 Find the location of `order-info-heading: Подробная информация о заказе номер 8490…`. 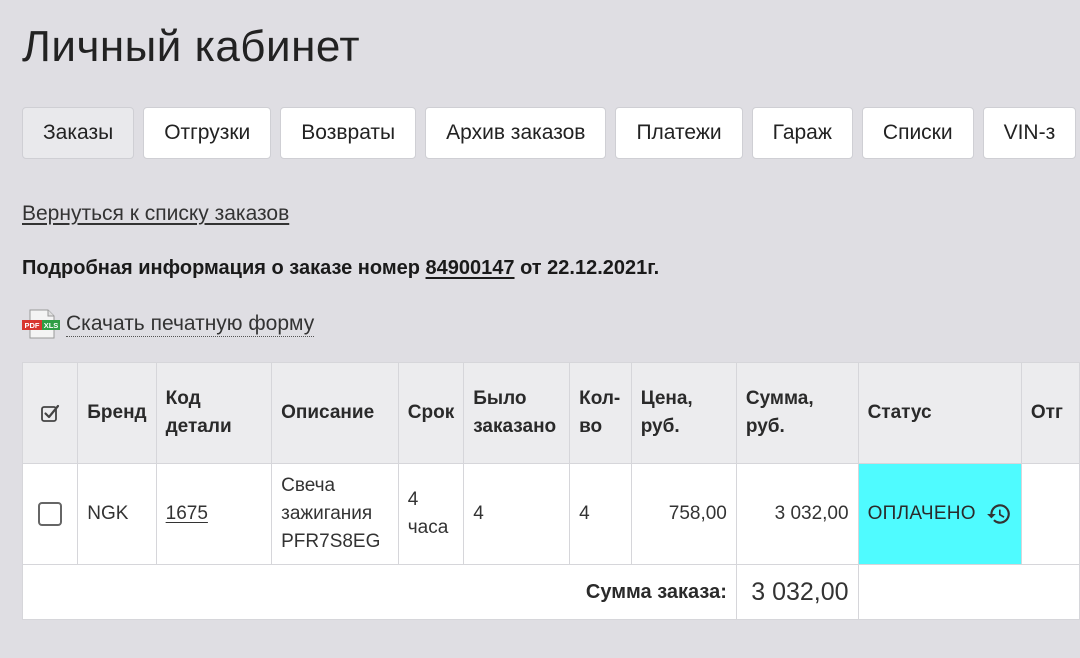

order-info-heading: Подробная информация о заказе номер 8490… is located at coordinates (340, 268).